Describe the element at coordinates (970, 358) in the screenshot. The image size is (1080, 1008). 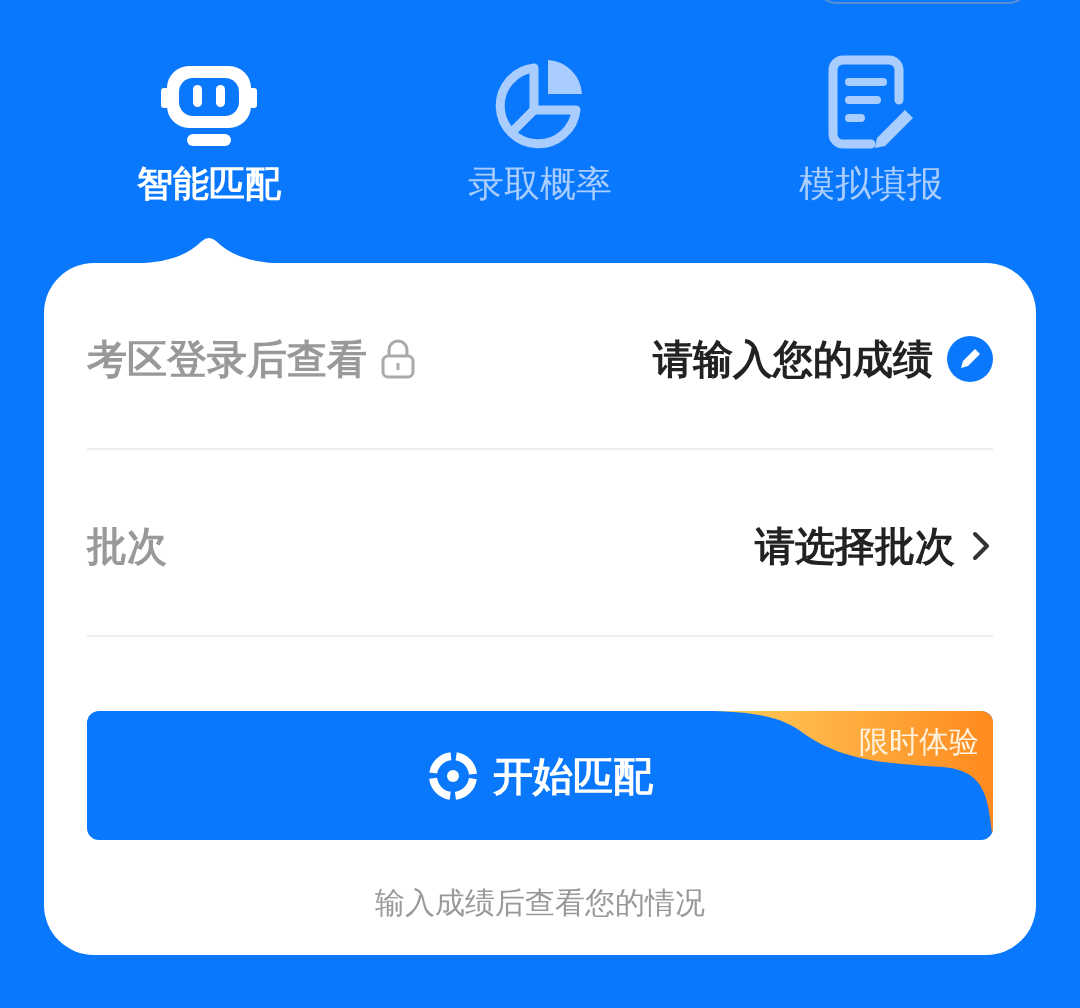
I see `pencil-icon` at that location.